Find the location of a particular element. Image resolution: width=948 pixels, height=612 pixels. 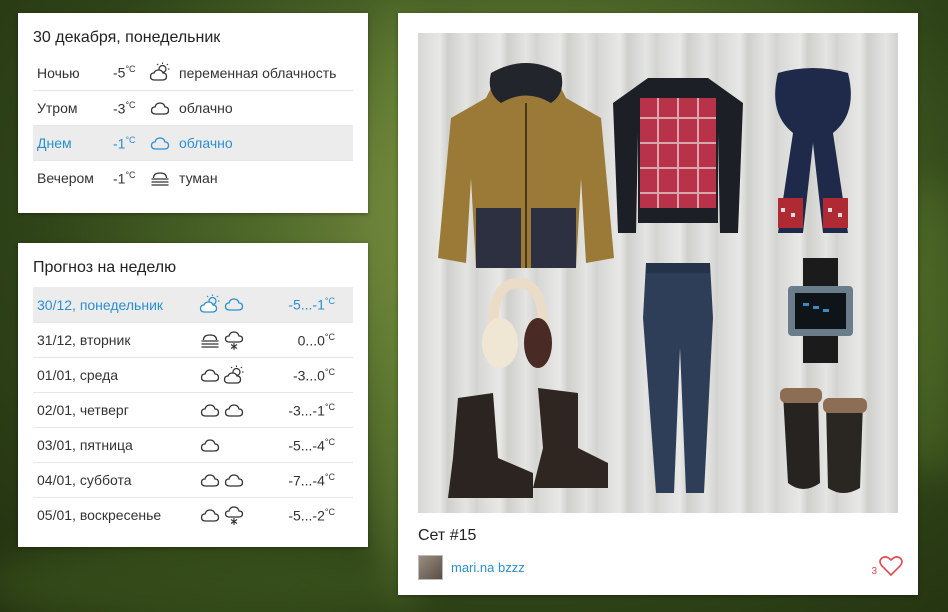

week-row: 04/01, суббота -7...-4°C is located at coordinates (193, 479).